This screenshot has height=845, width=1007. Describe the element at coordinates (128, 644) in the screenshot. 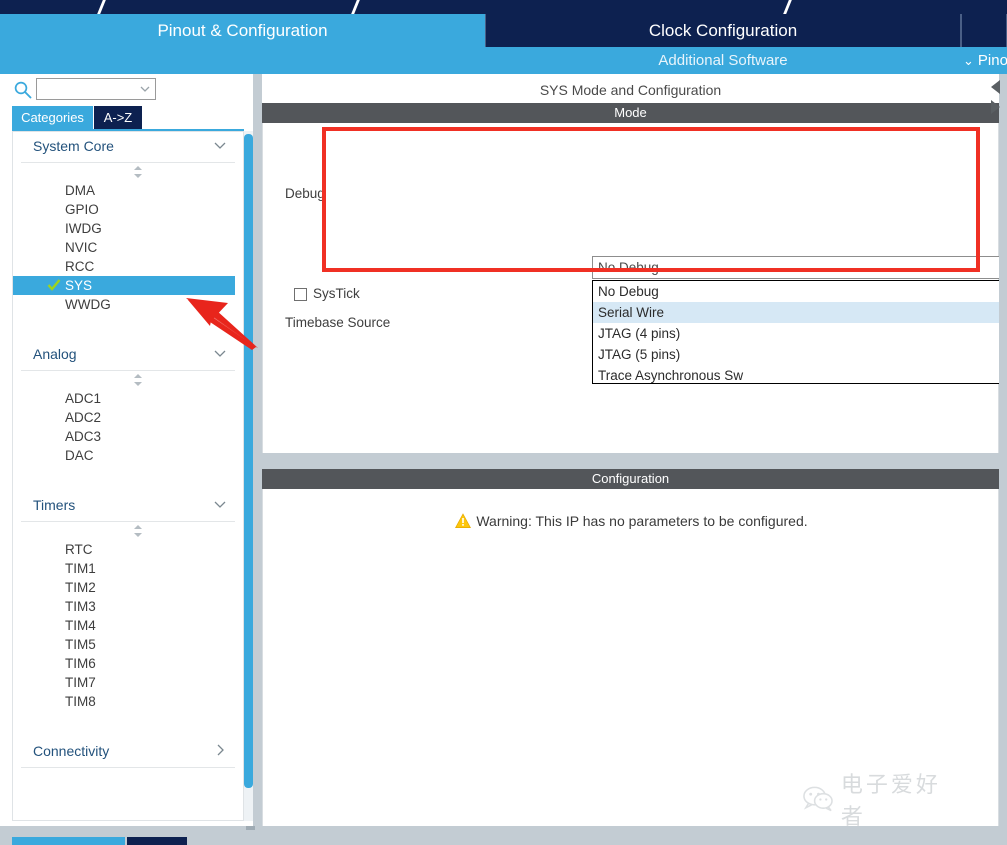

I see `tree-item-tim5: TIM5` at that location.